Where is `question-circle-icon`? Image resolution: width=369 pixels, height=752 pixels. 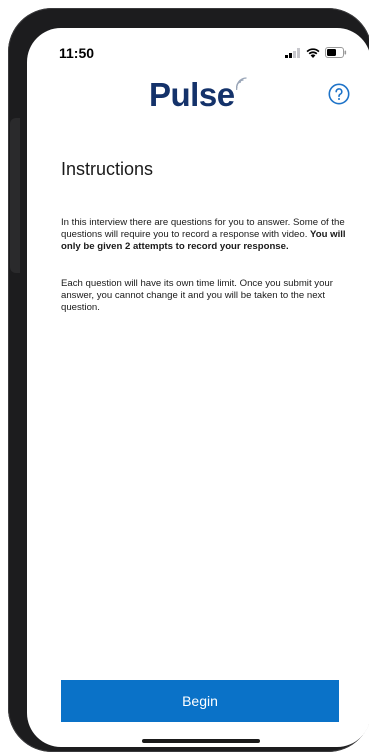 question-circle-icon is located at coordinates (339, 94).